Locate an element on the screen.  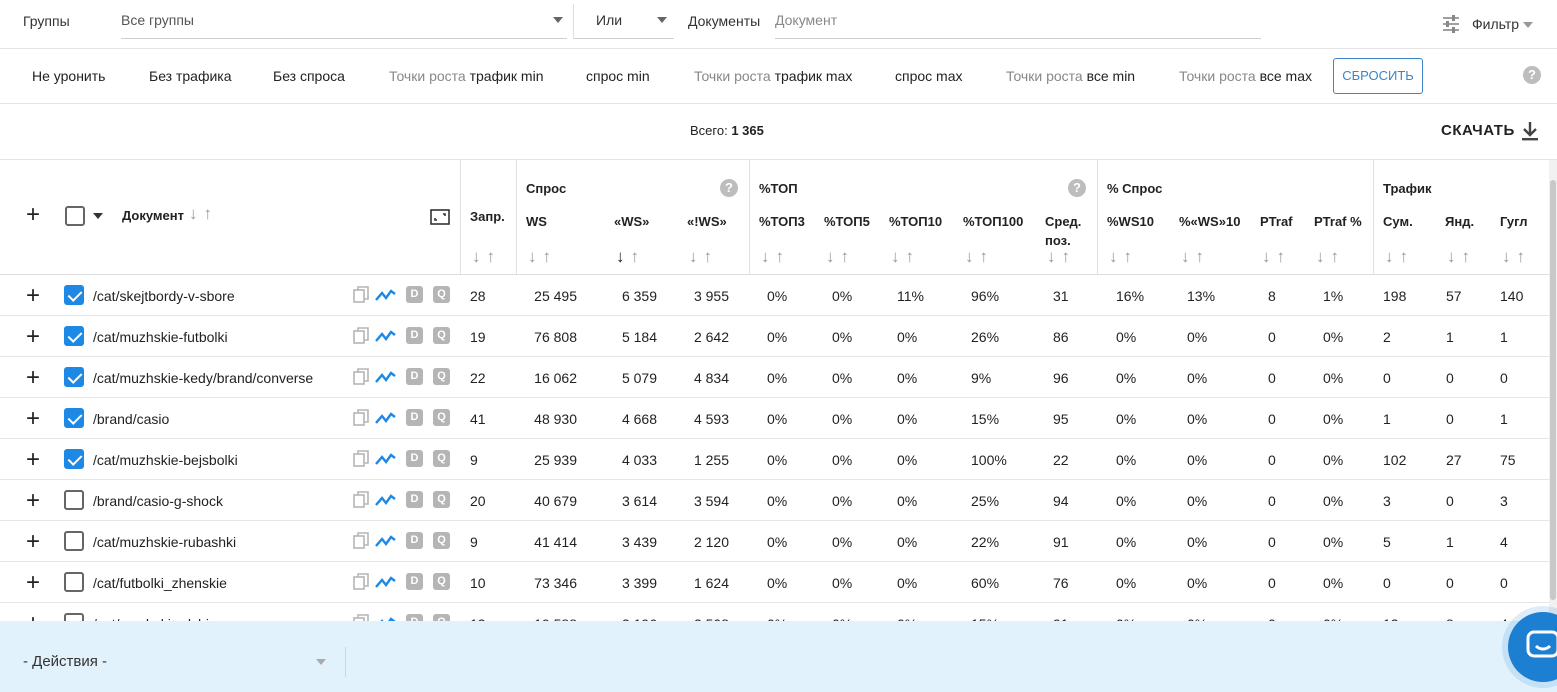
sort-top5-icon: ↓↑ is located at coordinates (840, 257).